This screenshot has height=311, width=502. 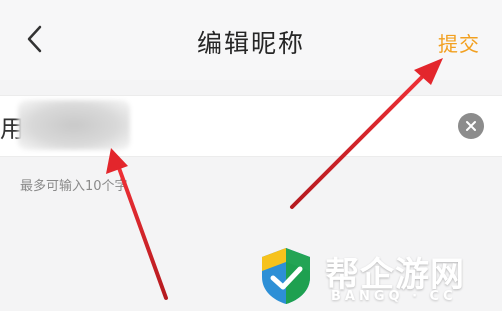 What do you see at coordinates (286, 276) in the screenshot?
I see `shield-logo-icon` at bounding box center [286, 276].